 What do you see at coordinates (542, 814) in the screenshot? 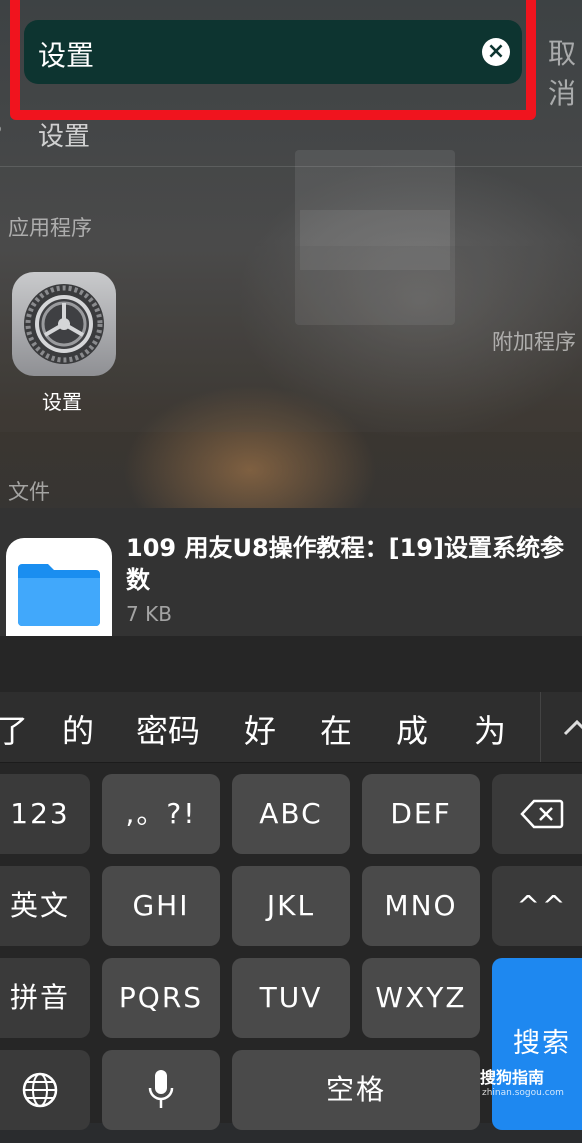
I see `backspace-icon` at bounding box center [542, 814].